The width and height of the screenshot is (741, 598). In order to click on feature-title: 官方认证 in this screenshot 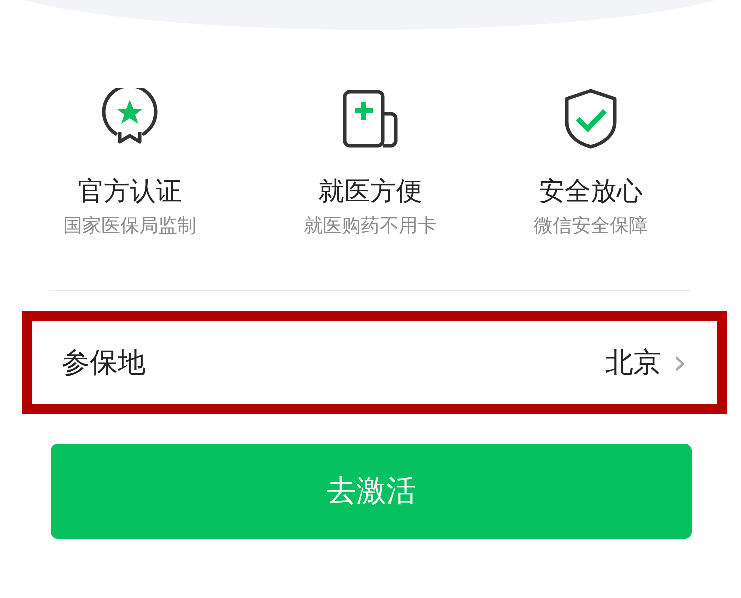, I will do `click(130, 192)`.